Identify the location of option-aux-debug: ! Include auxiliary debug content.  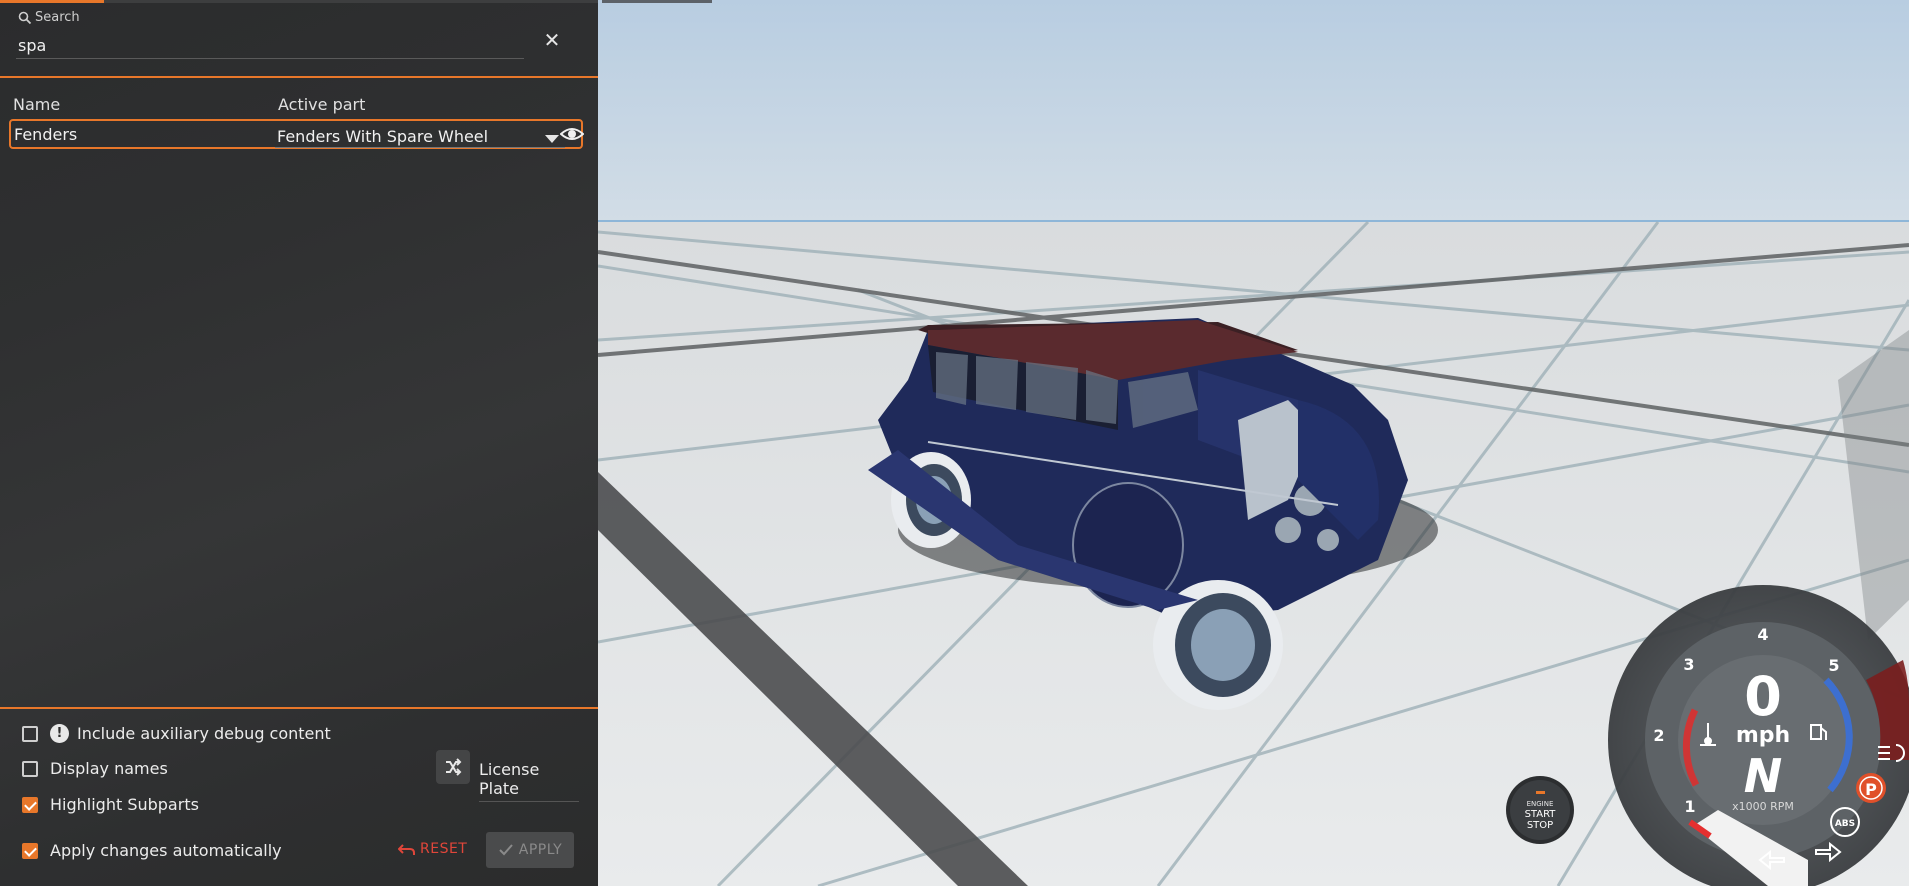
(176, 733).